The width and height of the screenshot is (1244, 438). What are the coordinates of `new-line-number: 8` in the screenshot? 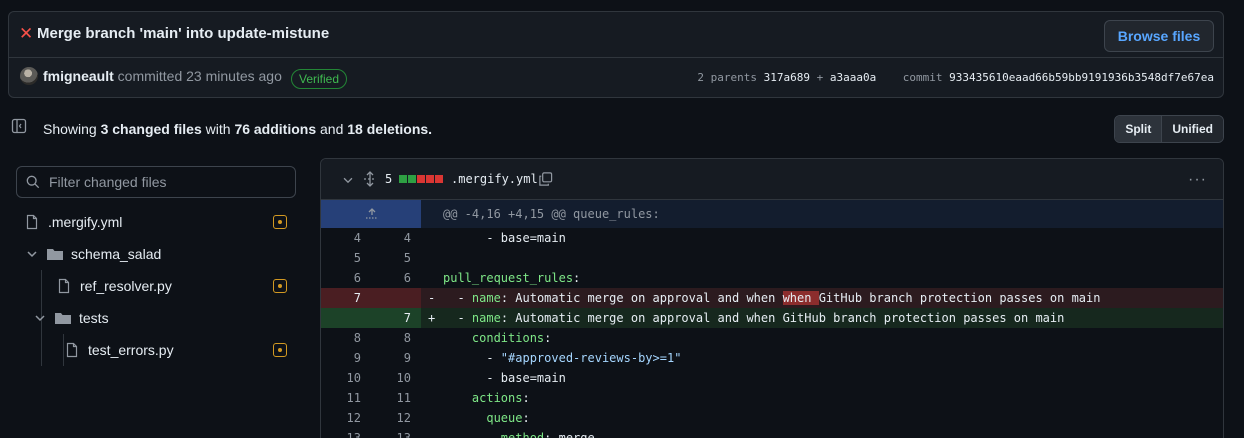 It's located at (391, 338).